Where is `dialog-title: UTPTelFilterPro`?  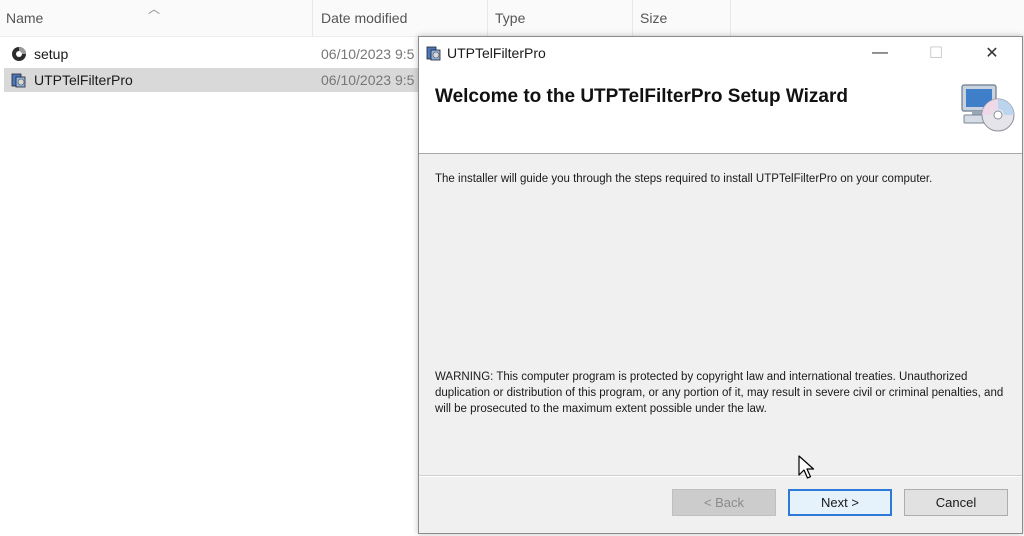
dialog-title: UTPTelFilterPro is located at coordinates (496, 53).